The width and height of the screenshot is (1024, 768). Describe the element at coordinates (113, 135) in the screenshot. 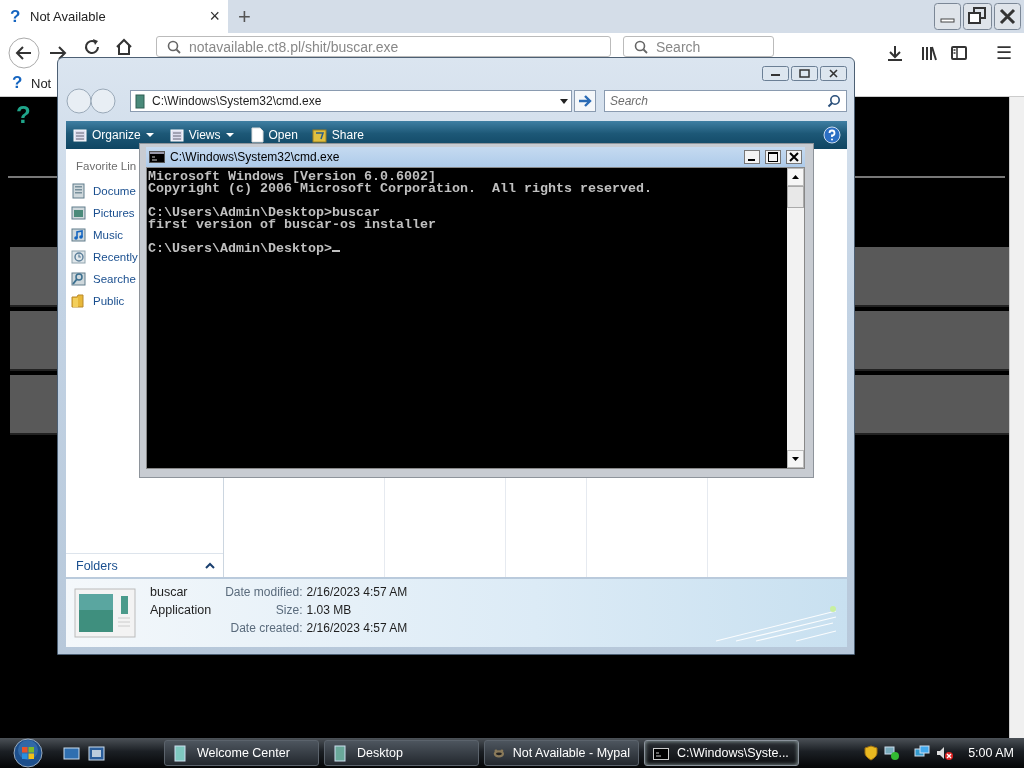

I see `toolbar-button: Organize` at that location.